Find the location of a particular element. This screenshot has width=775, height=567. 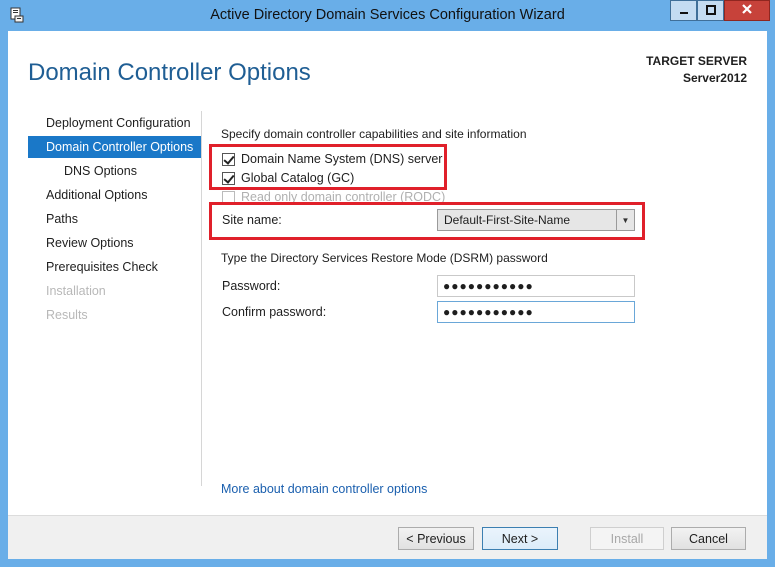

install-button: Install is located at coordinates (627, 538).